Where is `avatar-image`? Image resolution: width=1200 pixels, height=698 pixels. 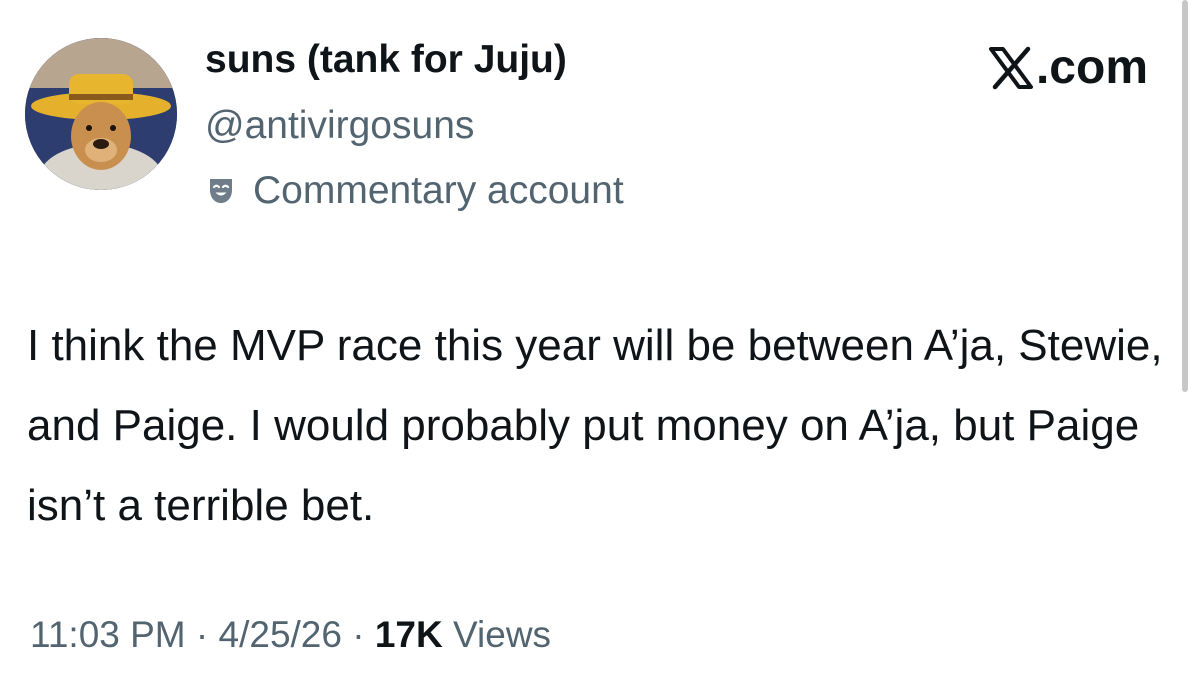
avatar-image is located at coordinates (101, 114).